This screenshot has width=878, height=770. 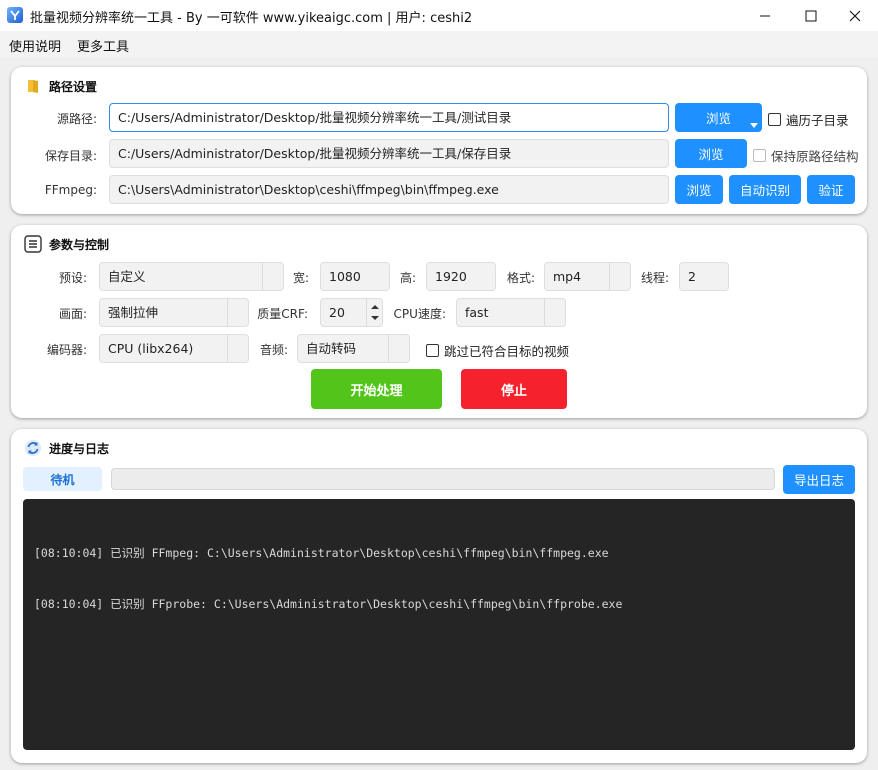 What do you see at coordinates (35, 45) in the screenshot?
I see `menu-item-help: 使用说明` at bounding box center [35, 45].